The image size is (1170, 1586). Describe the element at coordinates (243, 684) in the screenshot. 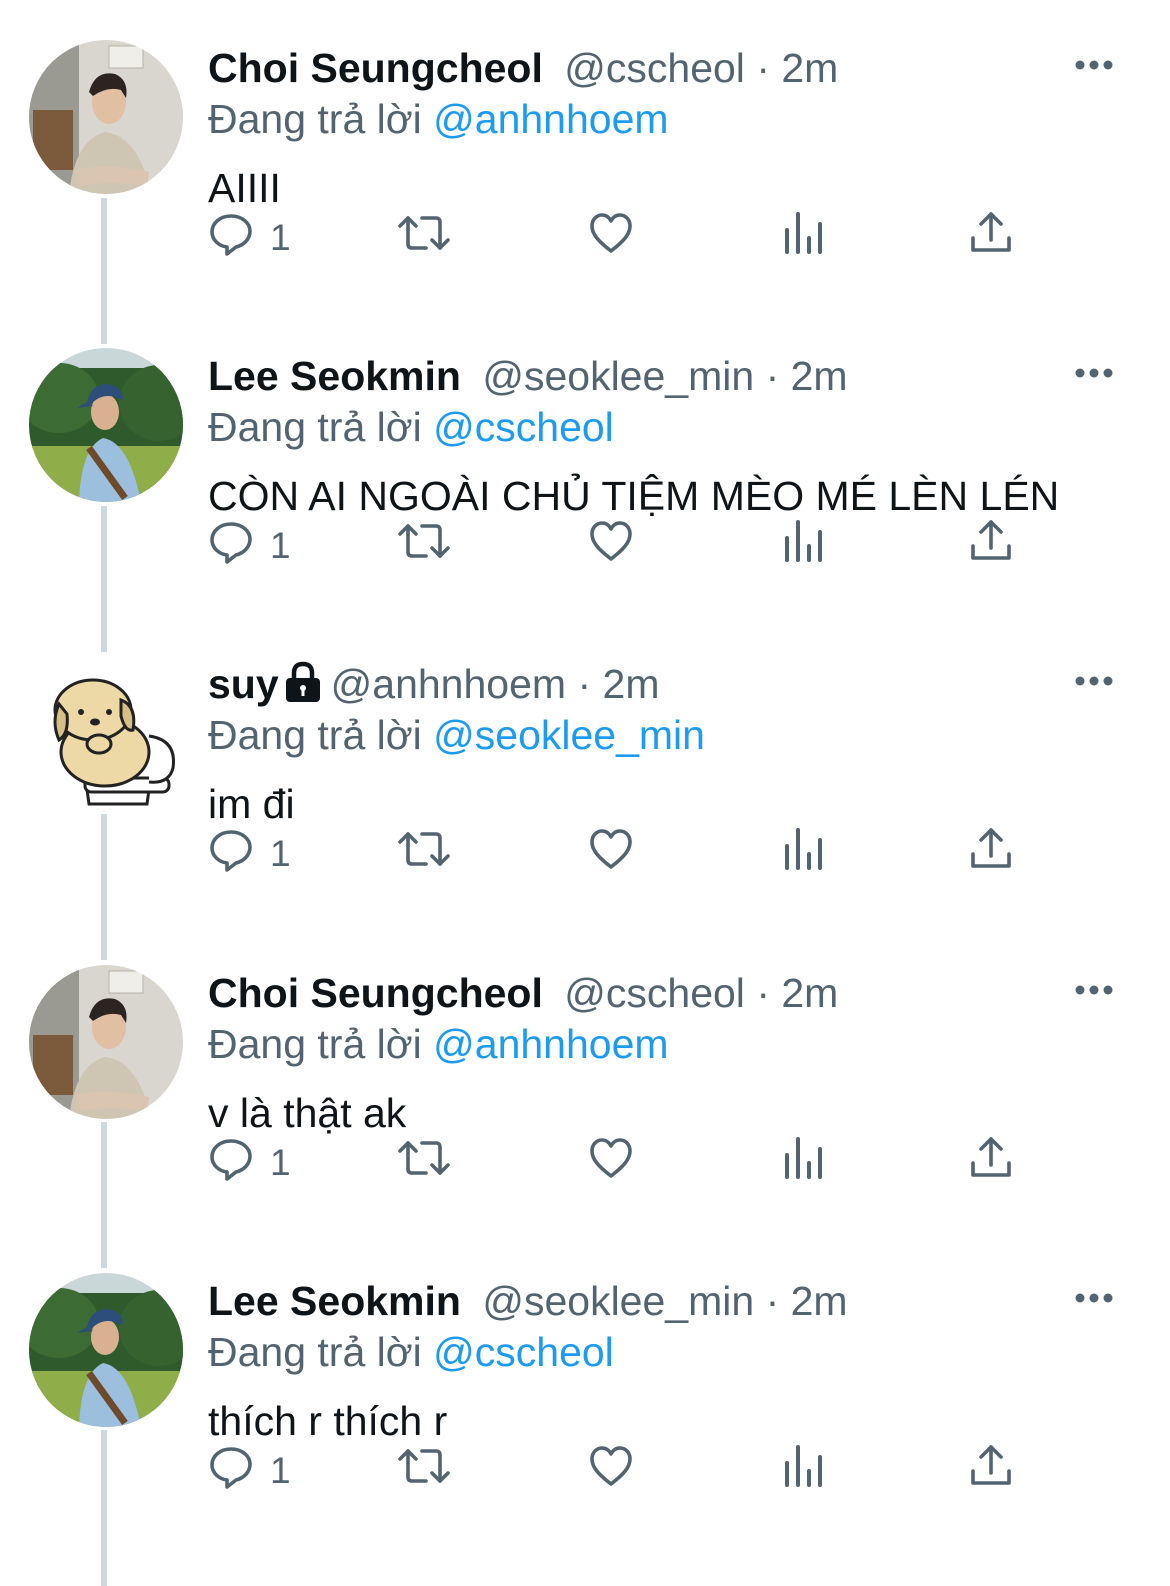

I see `author-name: suy` at that location.